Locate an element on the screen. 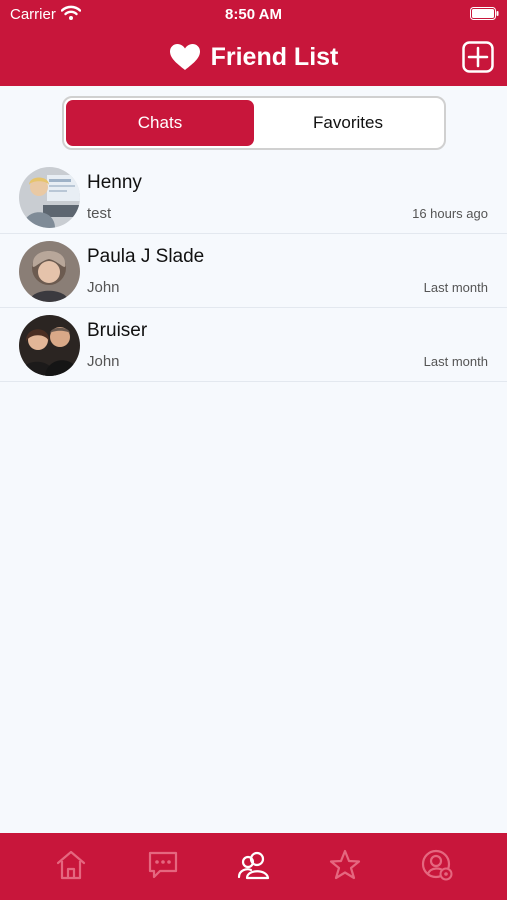  tab-favorites: Favorites is located at coordinates (348, 123).